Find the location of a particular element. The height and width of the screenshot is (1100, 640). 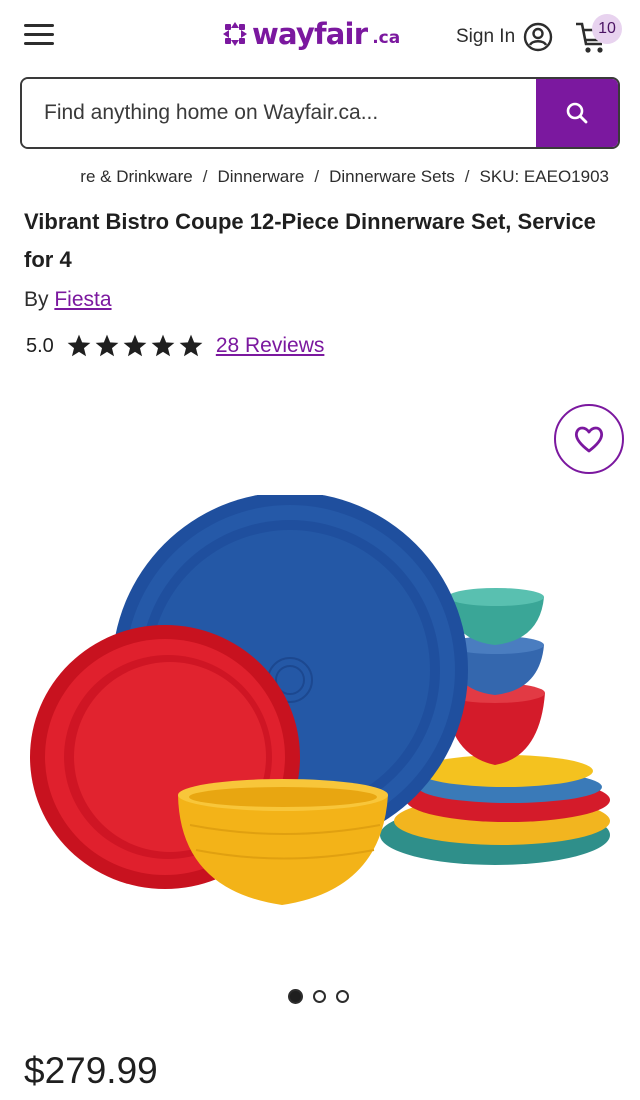

menu-button is located at coordinates (39, 35).